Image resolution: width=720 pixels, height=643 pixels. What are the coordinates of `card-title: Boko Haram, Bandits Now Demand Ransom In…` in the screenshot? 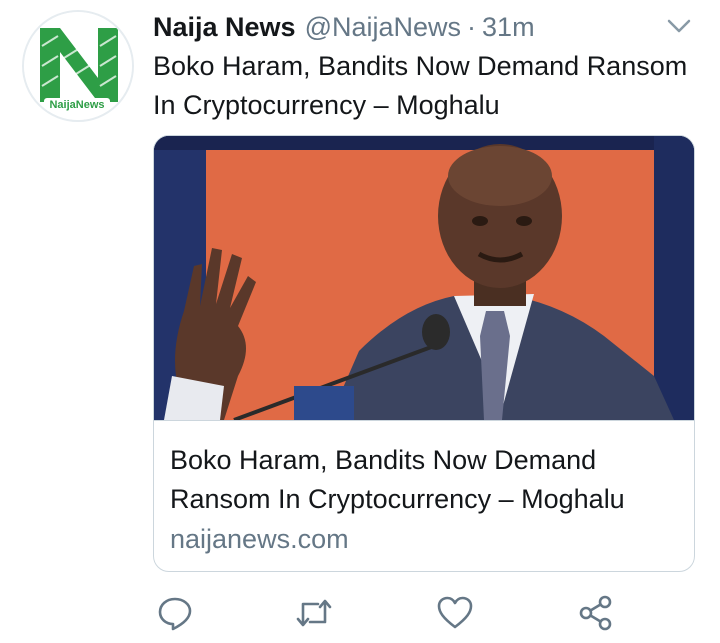 It's located at (397, 479).